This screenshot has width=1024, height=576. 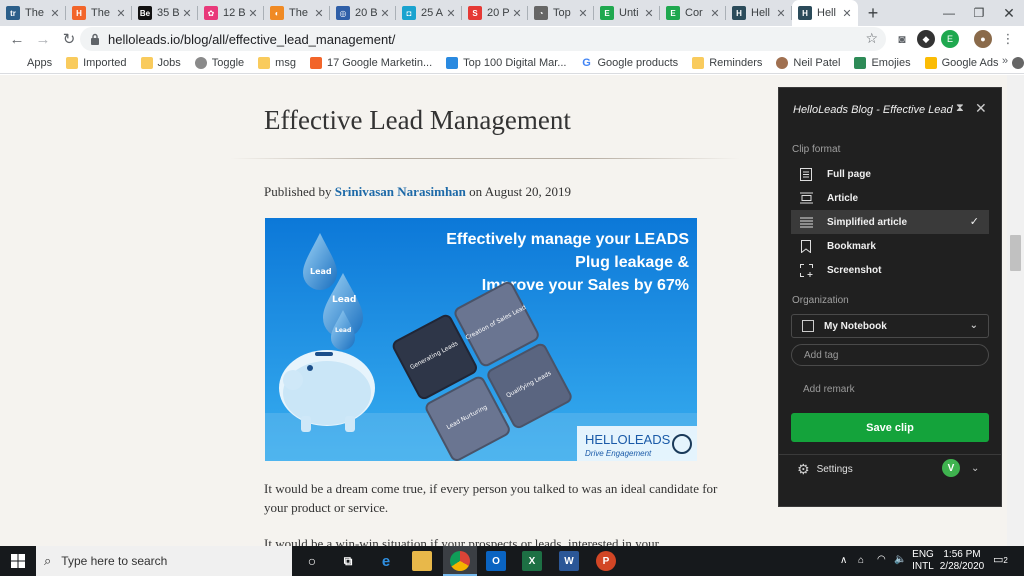 I want to click on browser-tab: ◔ Top ✕, so click(x=561, y=13).